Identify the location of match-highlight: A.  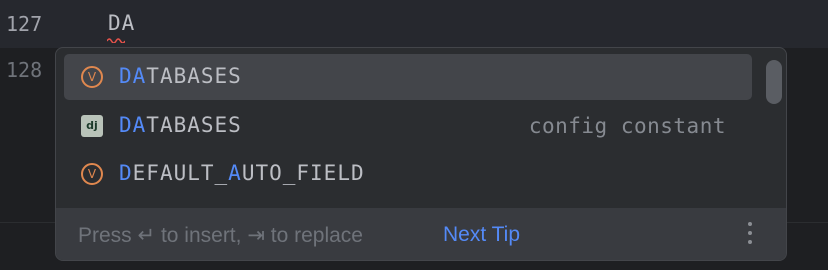
(235, 173).